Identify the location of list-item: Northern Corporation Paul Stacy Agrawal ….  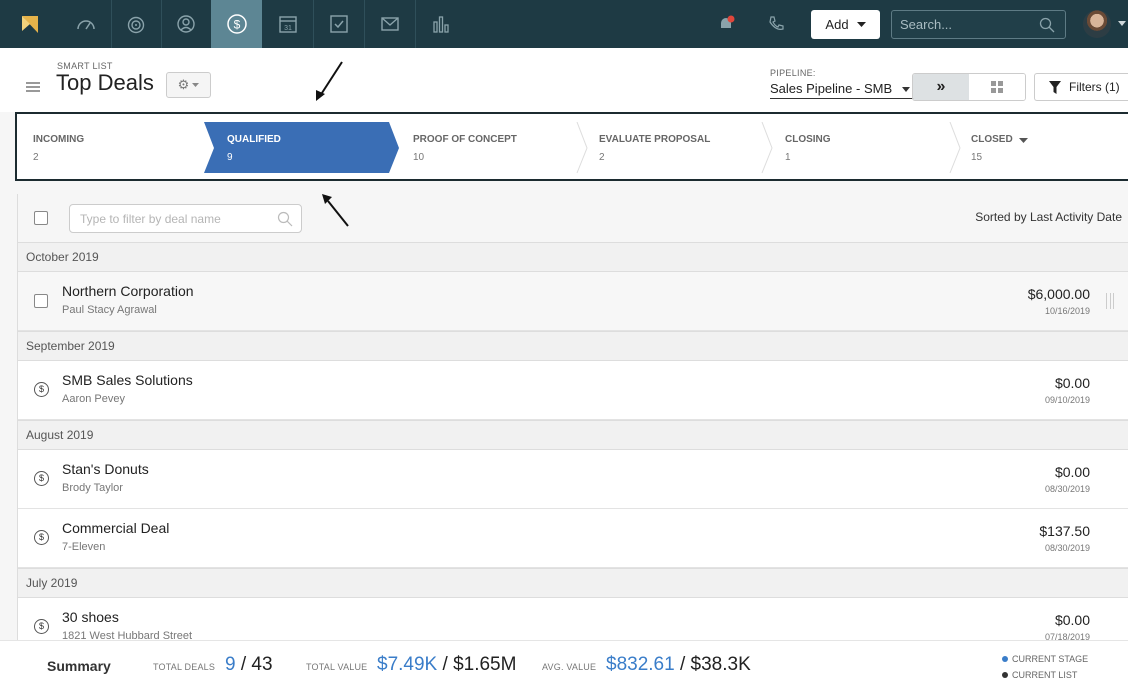
(573, 301).